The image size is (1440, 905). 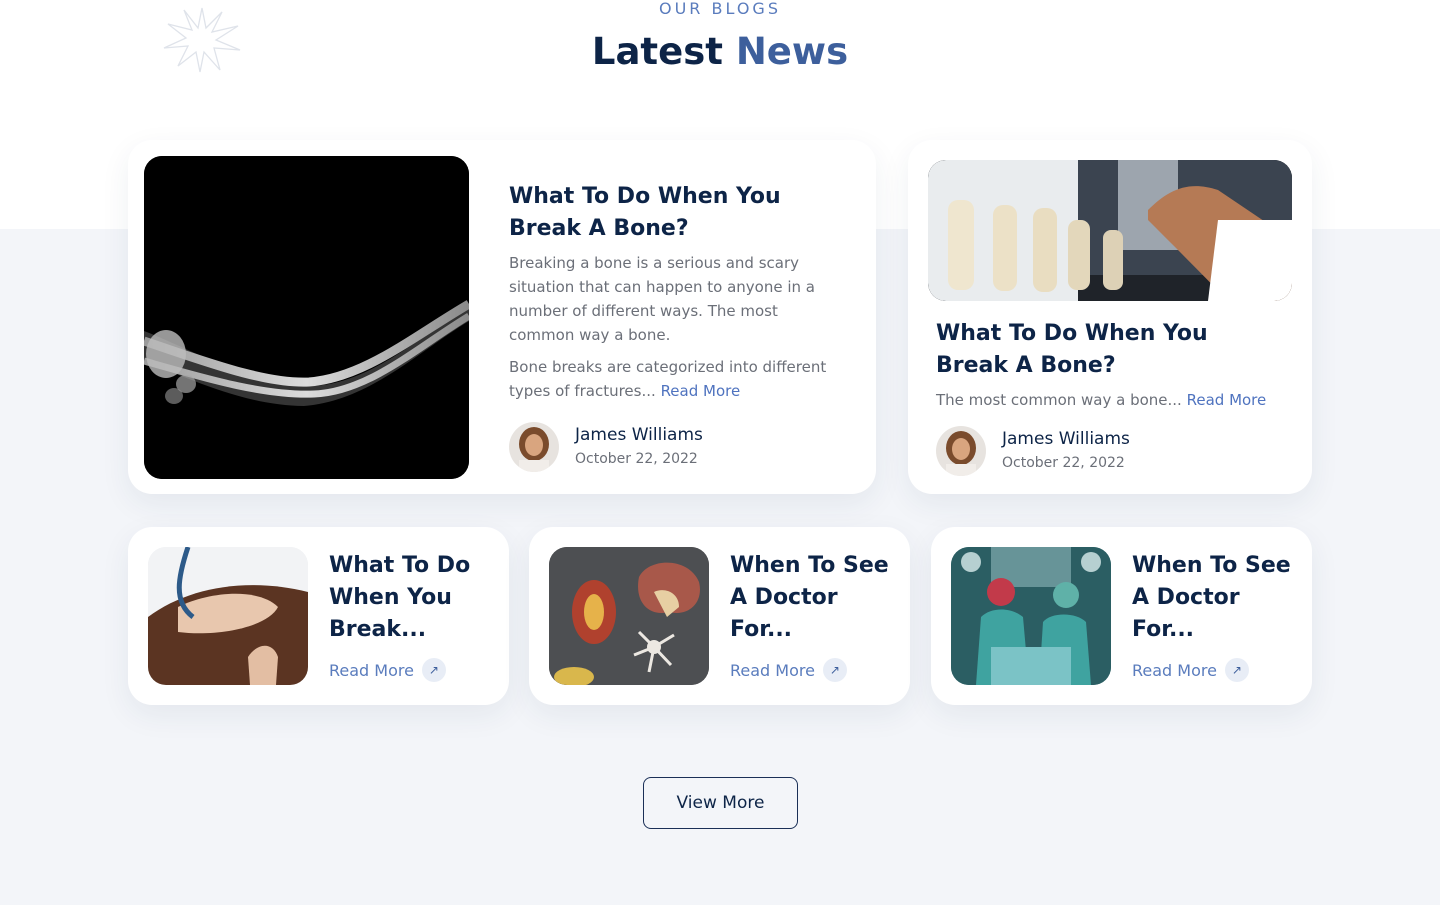 I want to click on featured-title: What To Do When You Break A Bone?, so click(x=674, y=213).